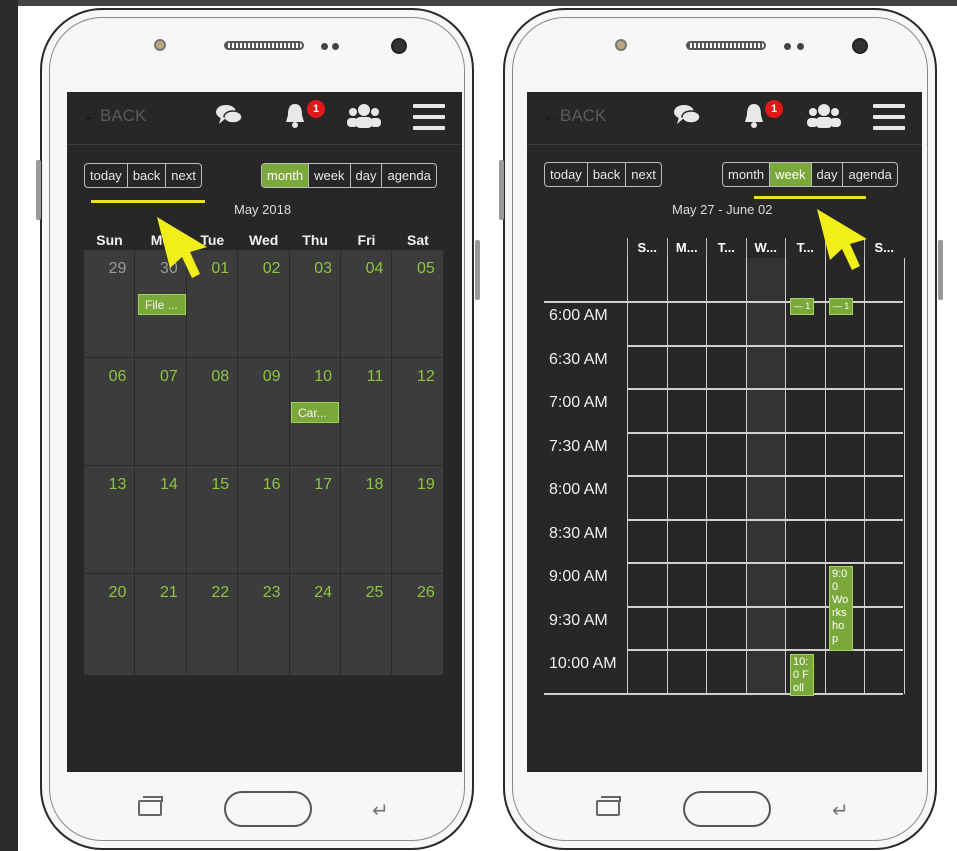 The image size is (957, 851). Describe the element at coordinates (110, 412) in the screenshot. I see `day-cell: 06` at that location.